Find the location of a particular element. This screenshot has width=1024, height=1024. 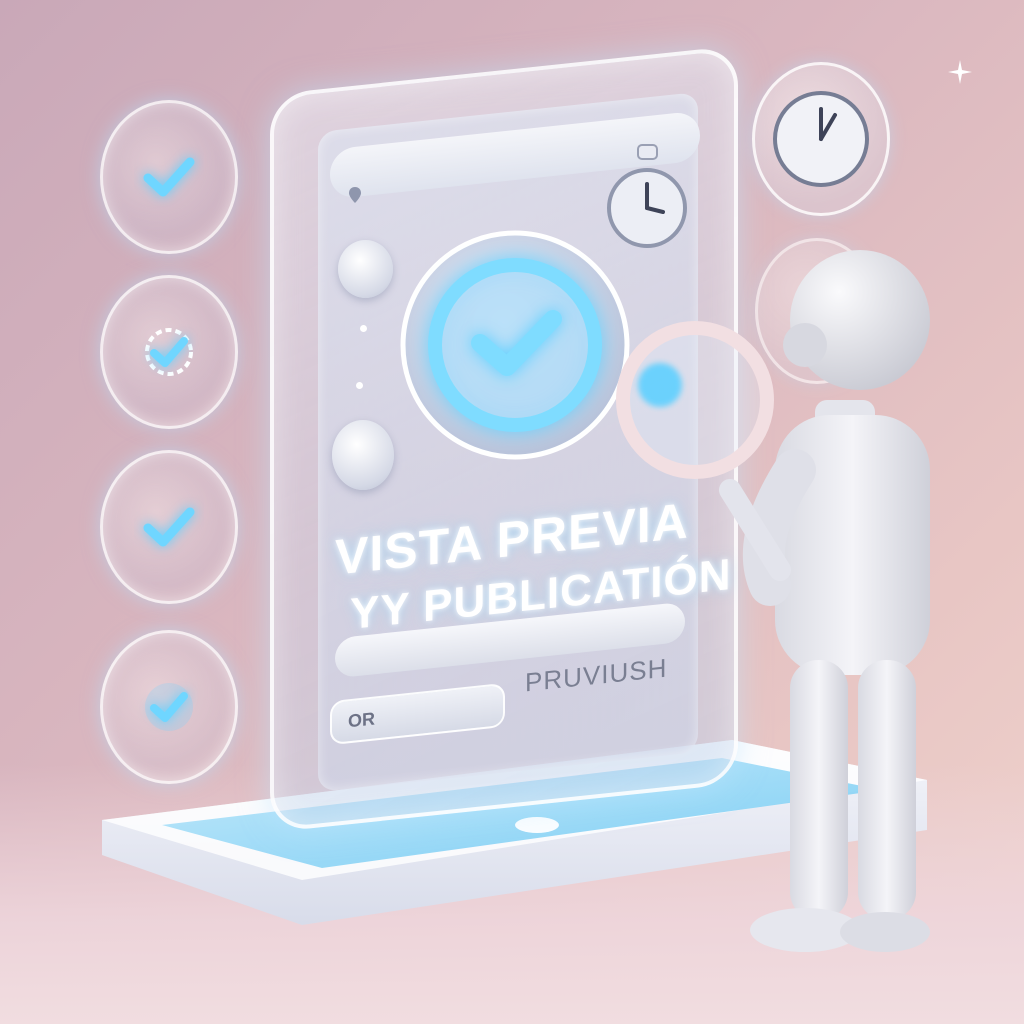

badge-check-icon is located at coordinates (169, 352).